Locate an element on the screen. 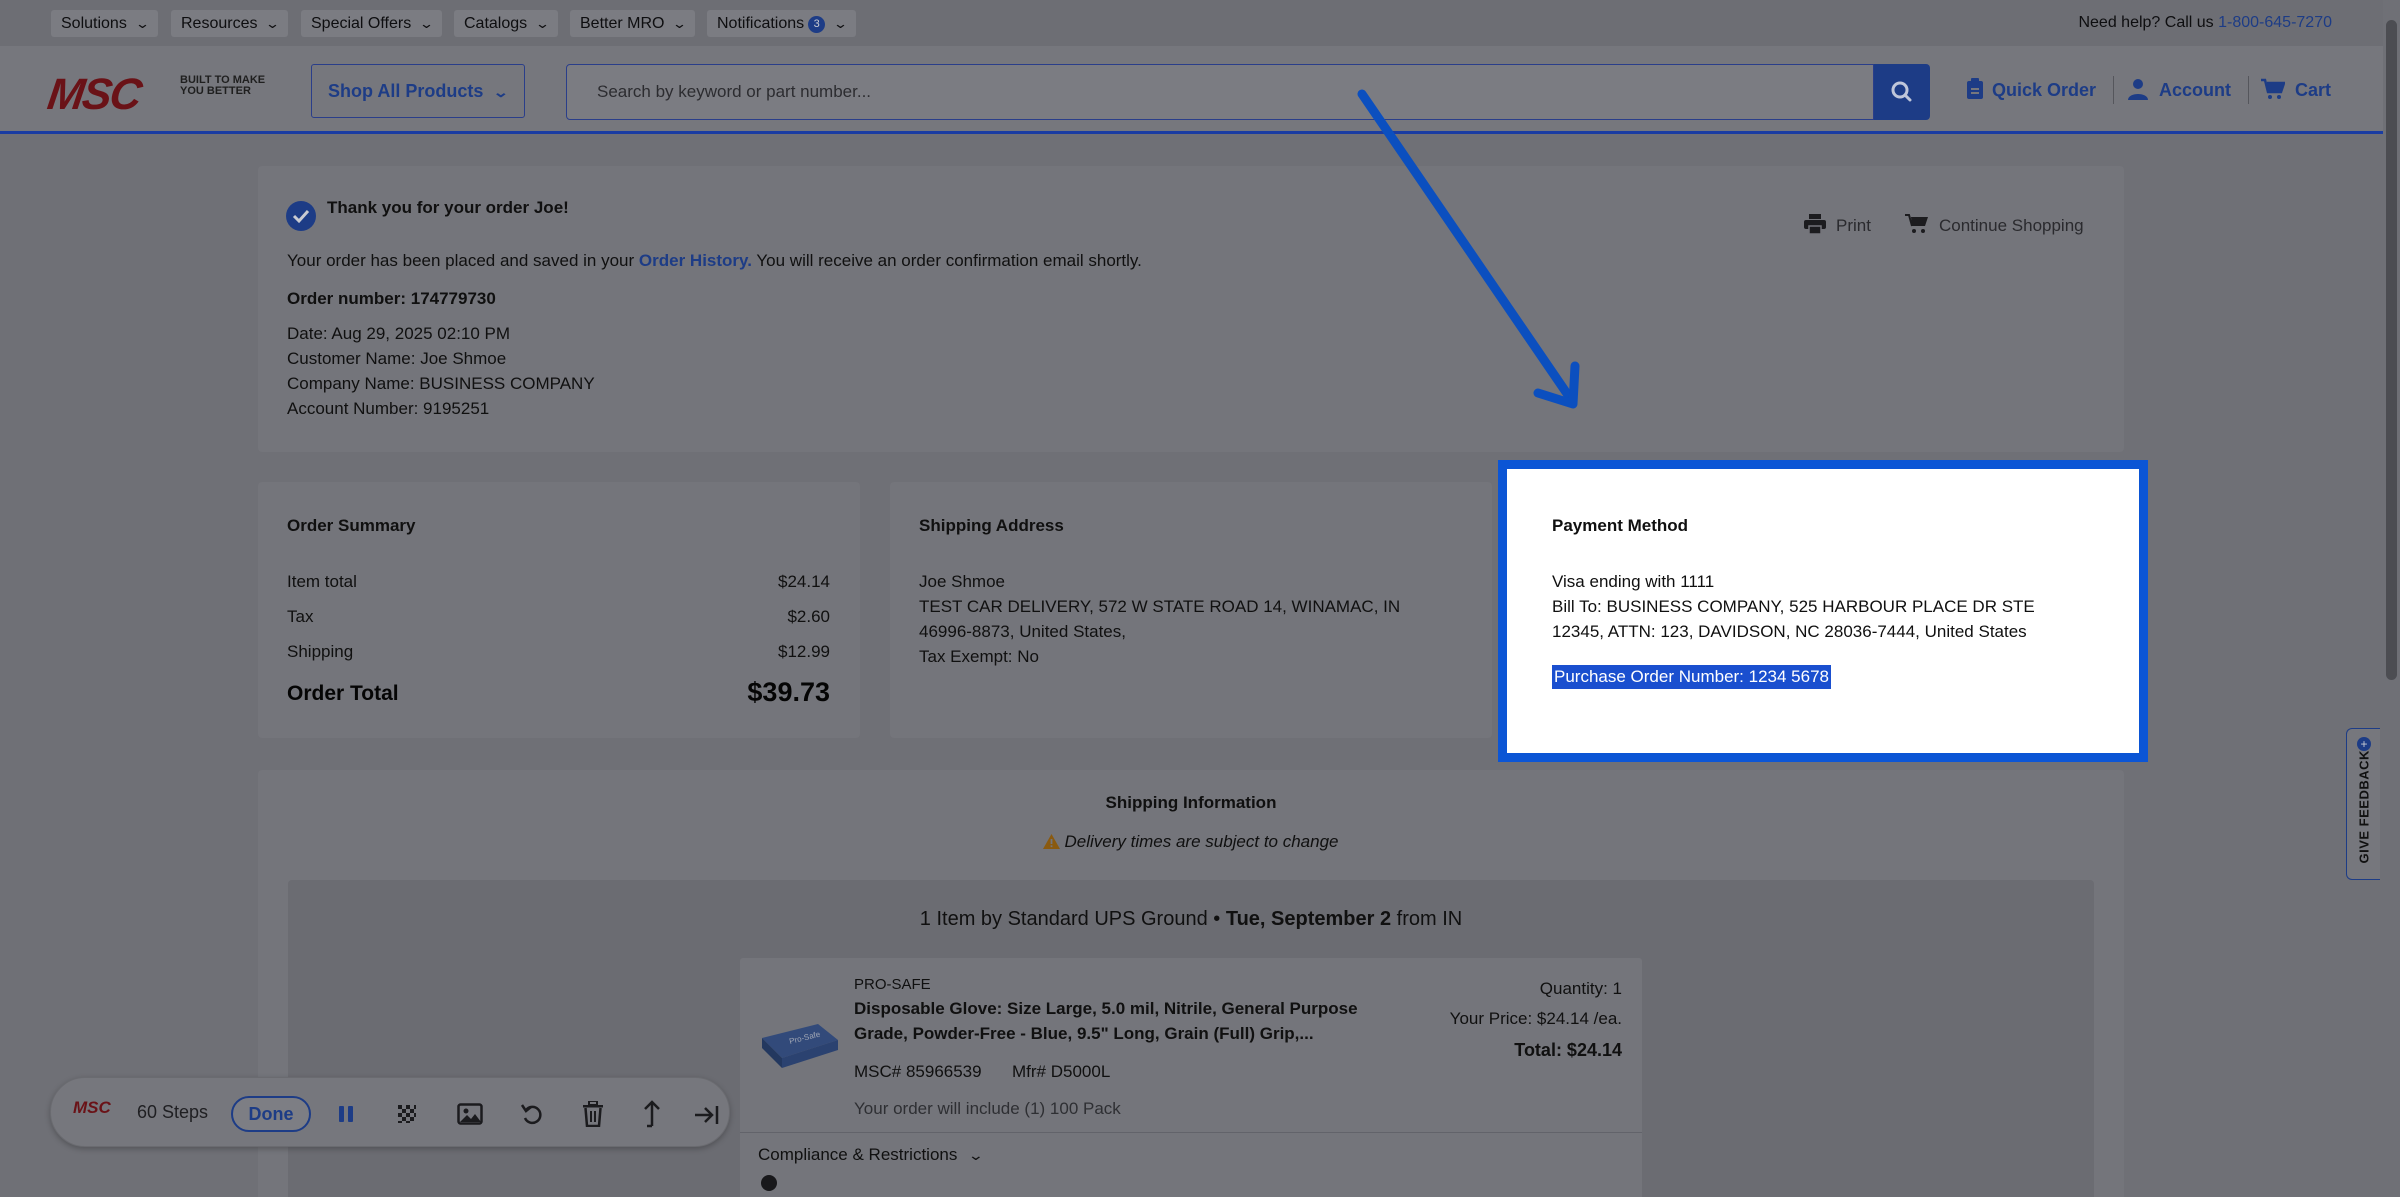 The width and height of the screenshot is (2400, 1197). utility-nav-label: Special Offers is located at coordinates (361, 23).